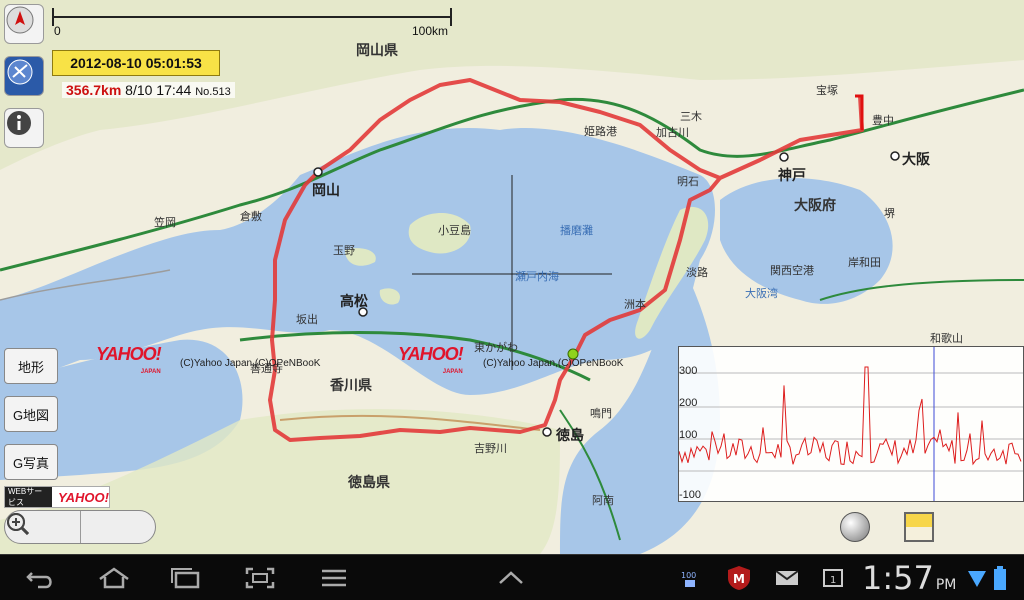 This screenshot has width=1024, height=600. What do you see at coordinates (490, 448) in the screenshot?
I see `label-yoshinogawa: 吉野川` at bounding box center [490, 448].